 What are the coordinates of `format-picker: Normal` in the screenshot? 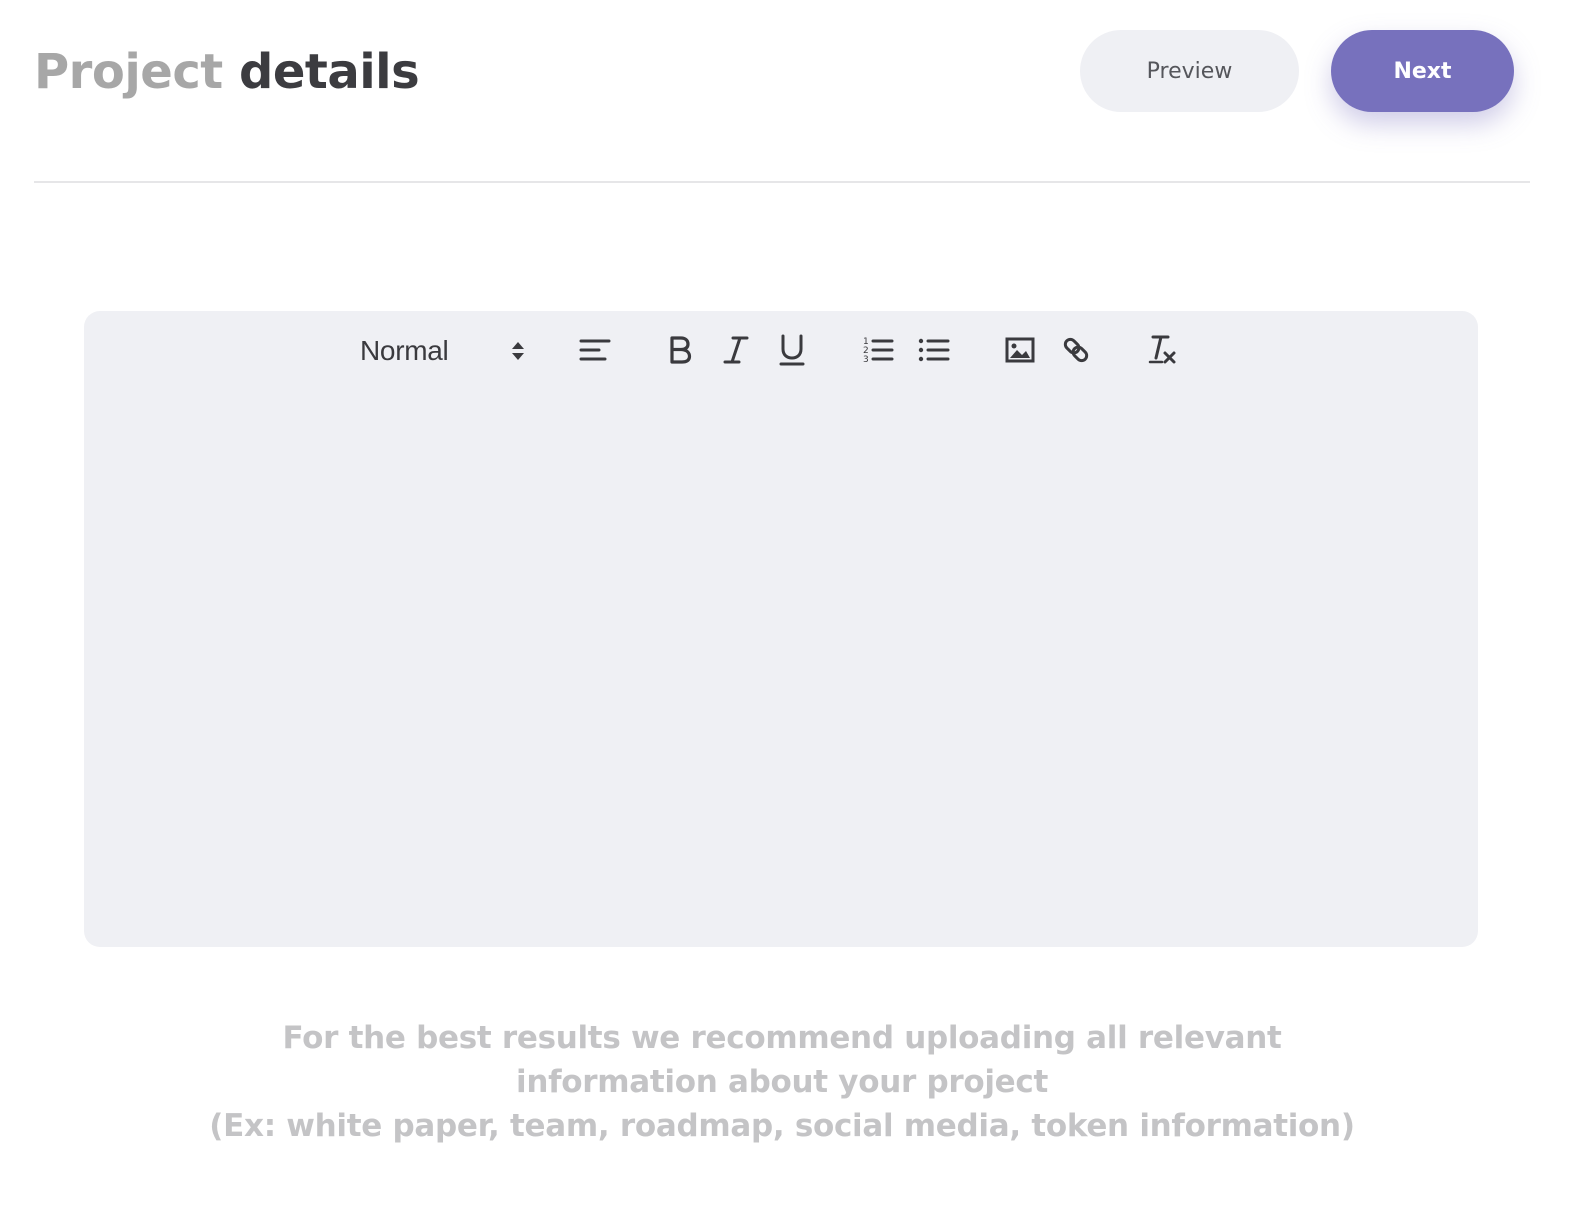 It's located at (445, 351).